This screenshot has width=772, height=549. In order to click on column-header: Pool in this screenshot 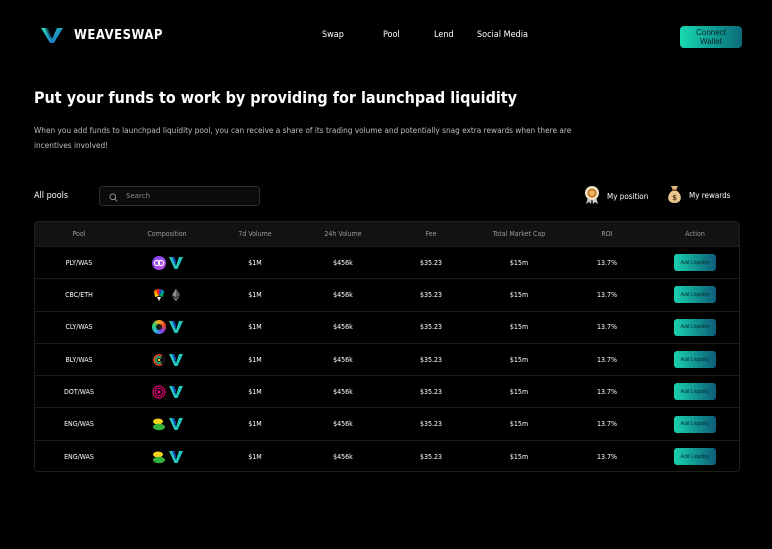, I will do `click(79, 234)`.